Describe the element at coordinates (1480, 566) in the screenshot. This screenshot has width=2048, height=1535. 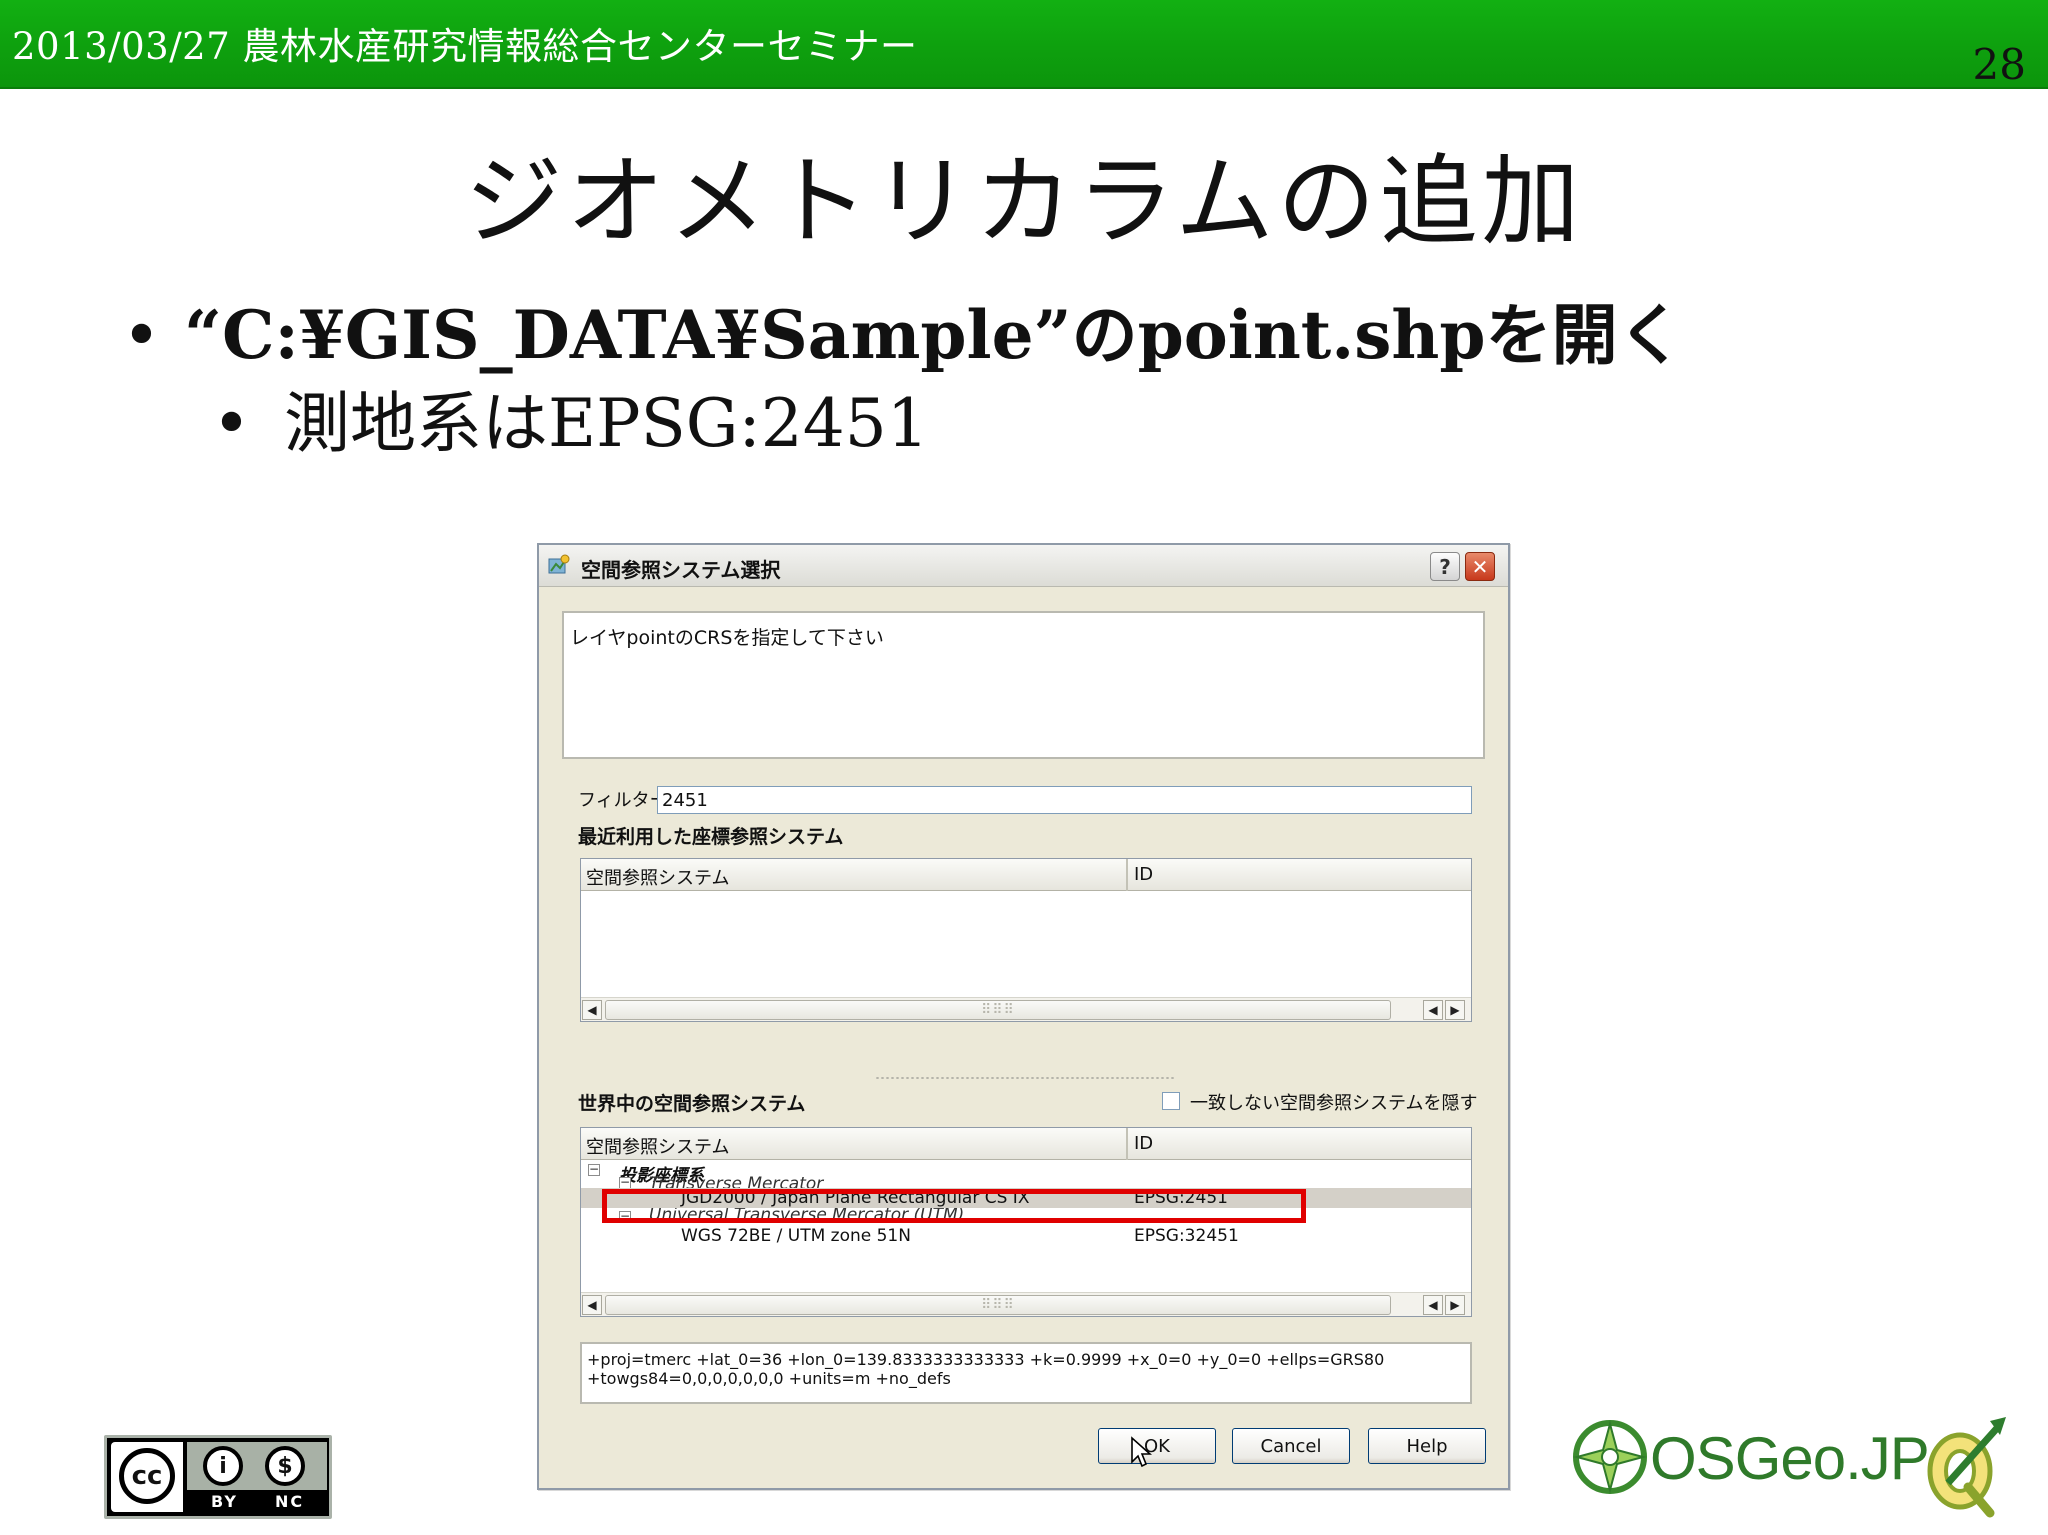
I see `close-icon: ✕` at that location.